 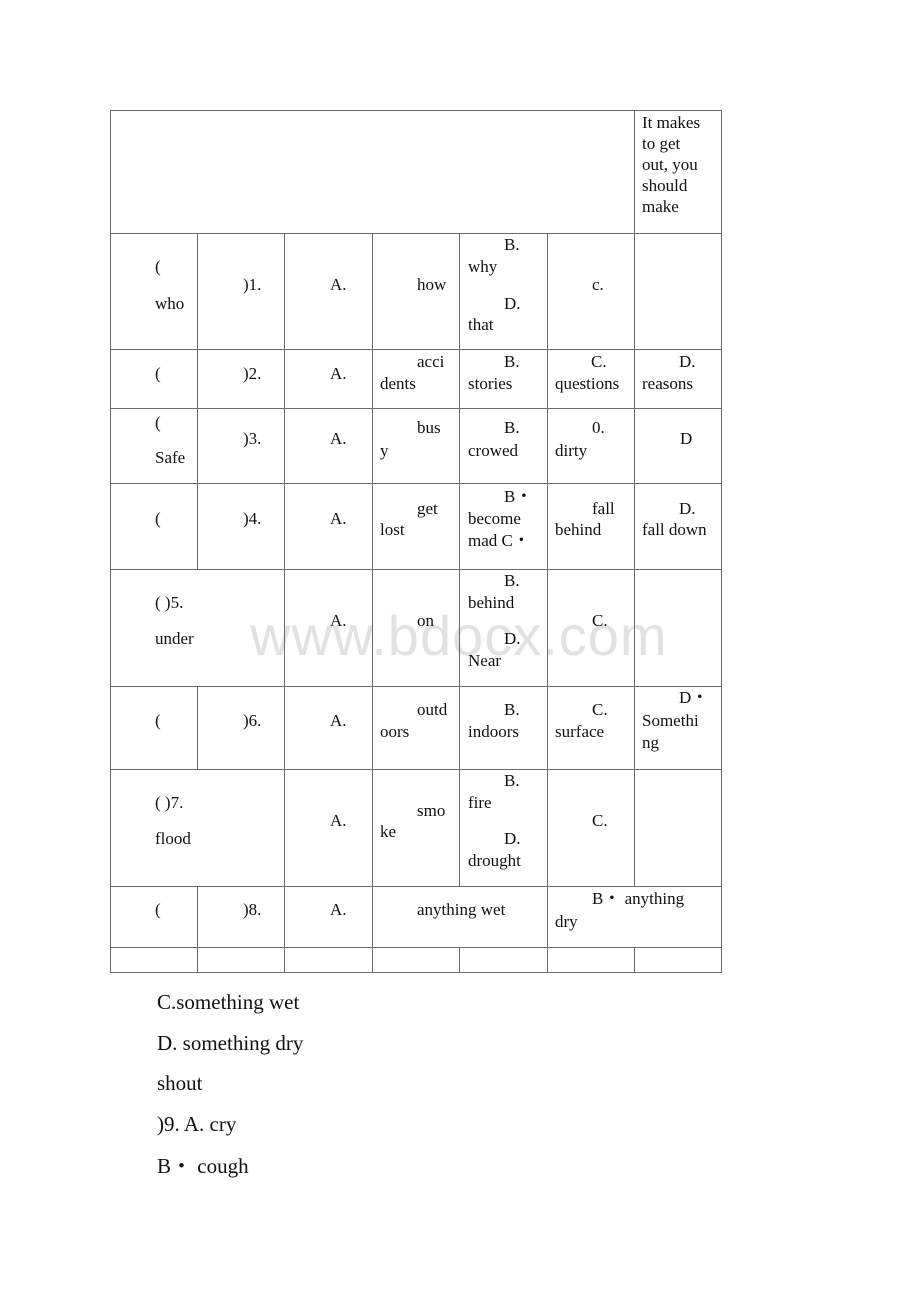 What do you see at coordinates (338, 438) in the screenshot?
I see `q3-option-a-label: A.` at bounding box center [338, 438].